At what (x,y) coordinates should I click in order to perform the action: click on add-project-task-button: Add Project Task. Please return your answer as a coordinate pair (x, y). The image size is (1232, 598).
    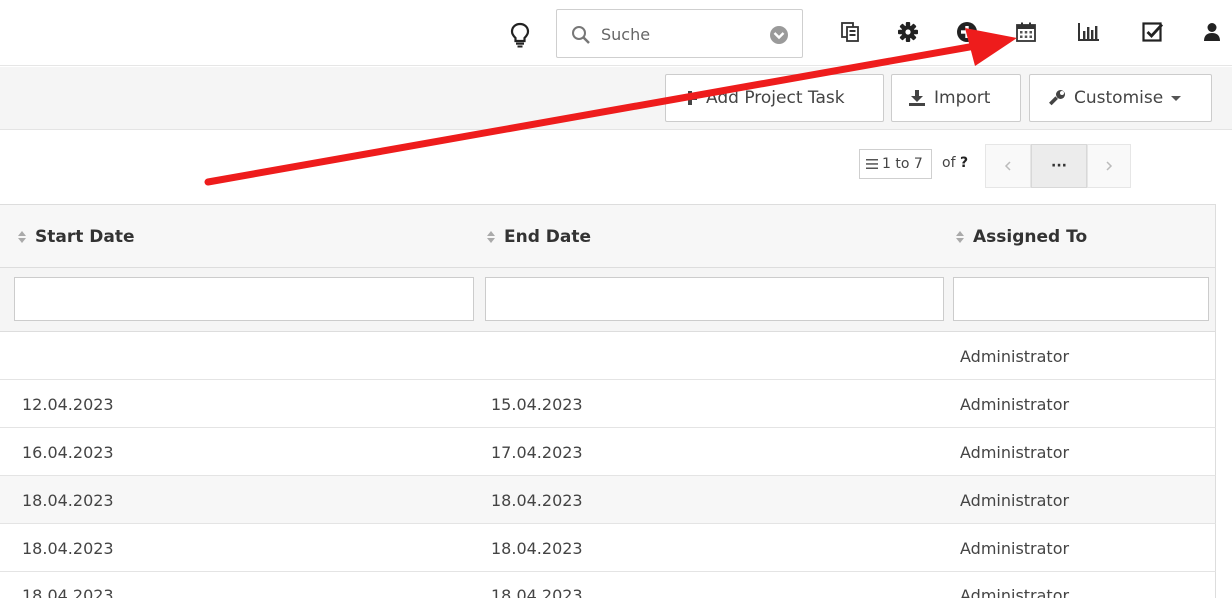
    Looking at the image, I should click on (774, 98).